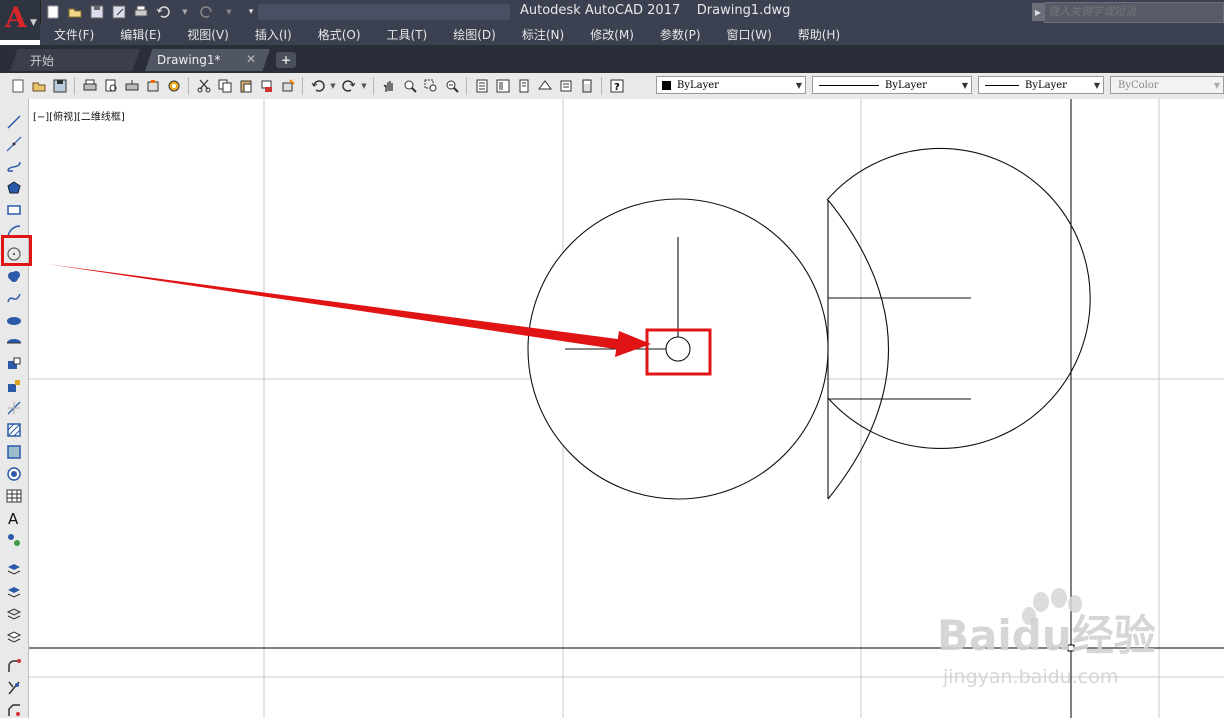 The height and width of the screenshot is (720, 1224). What do you see at coordinates (14, 276) in the screenshot?
I see `revision-cloud-icon` at bounding box center [14, 276].